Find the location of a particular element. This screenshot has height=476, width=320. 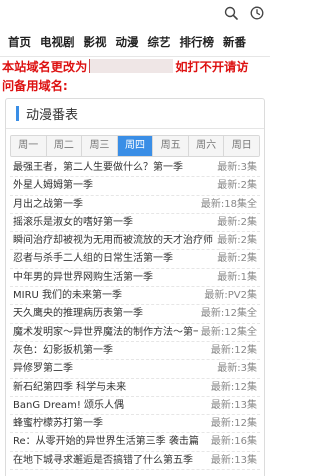

tab-day-3: 周三 is located at coordinates (99, 146).